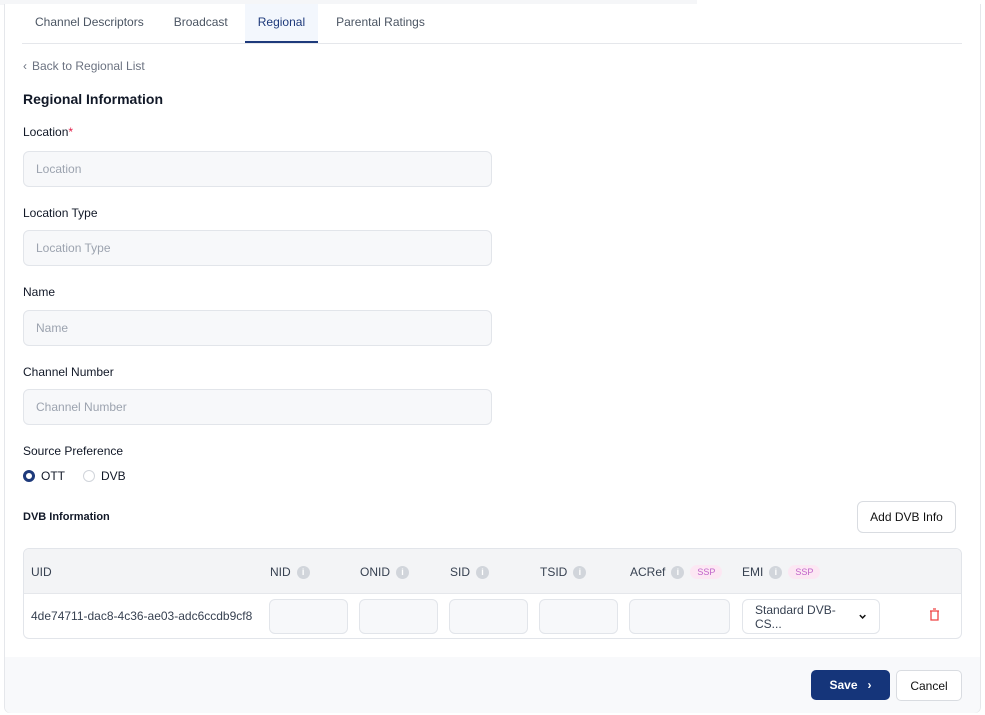 The width and height of the screenshot is (985, 715). I want to click on location-input, so click(257, 169).